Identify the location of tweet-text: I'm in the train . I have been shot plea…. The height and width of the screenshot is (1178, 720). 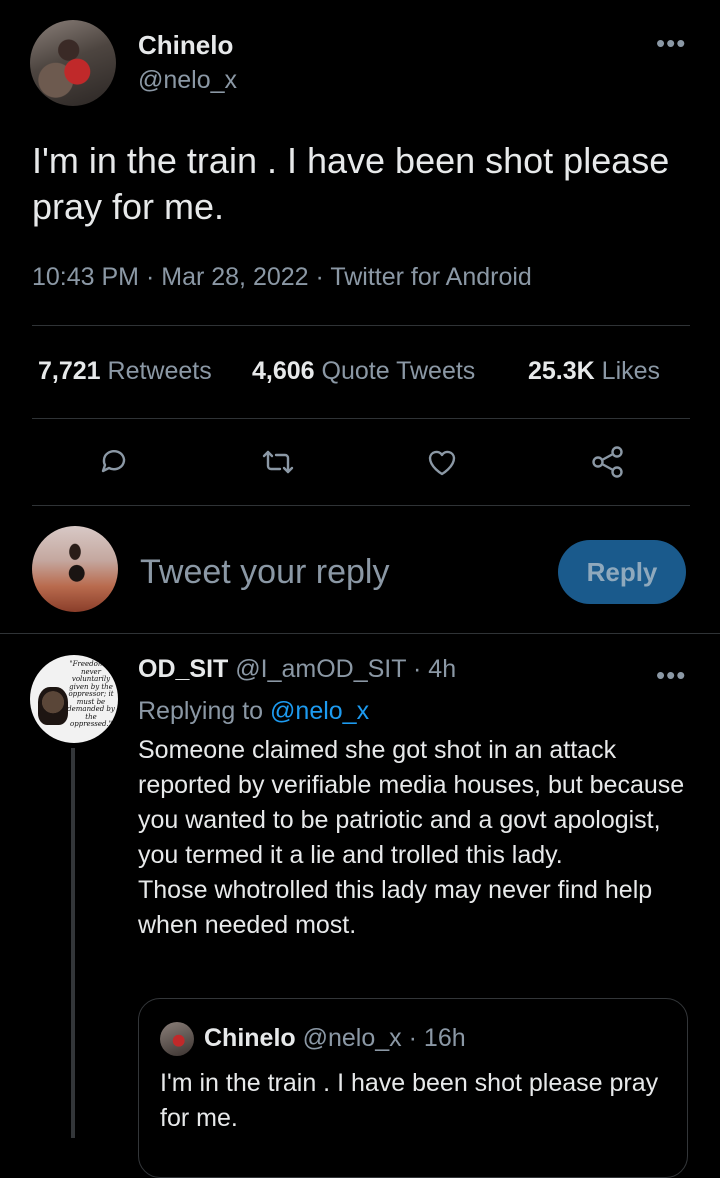
(351, 183).